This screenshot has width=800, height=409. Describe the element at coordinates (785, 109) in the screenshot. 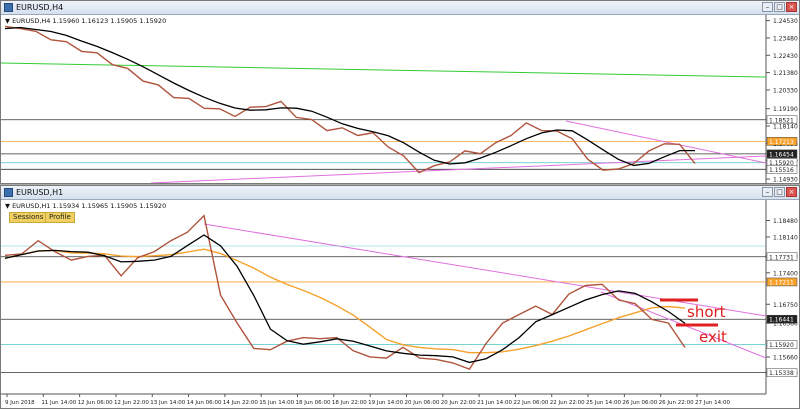

I see `h4-price-tick-label: 1.19190` at that location.